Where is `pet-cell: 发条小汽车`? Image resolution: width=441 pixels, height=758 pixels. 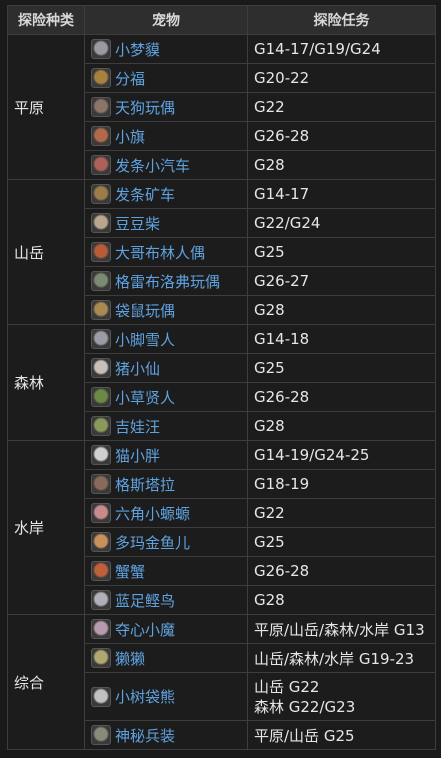
pet-cell: 发条小汽车 is located at coordinates (166, 165).